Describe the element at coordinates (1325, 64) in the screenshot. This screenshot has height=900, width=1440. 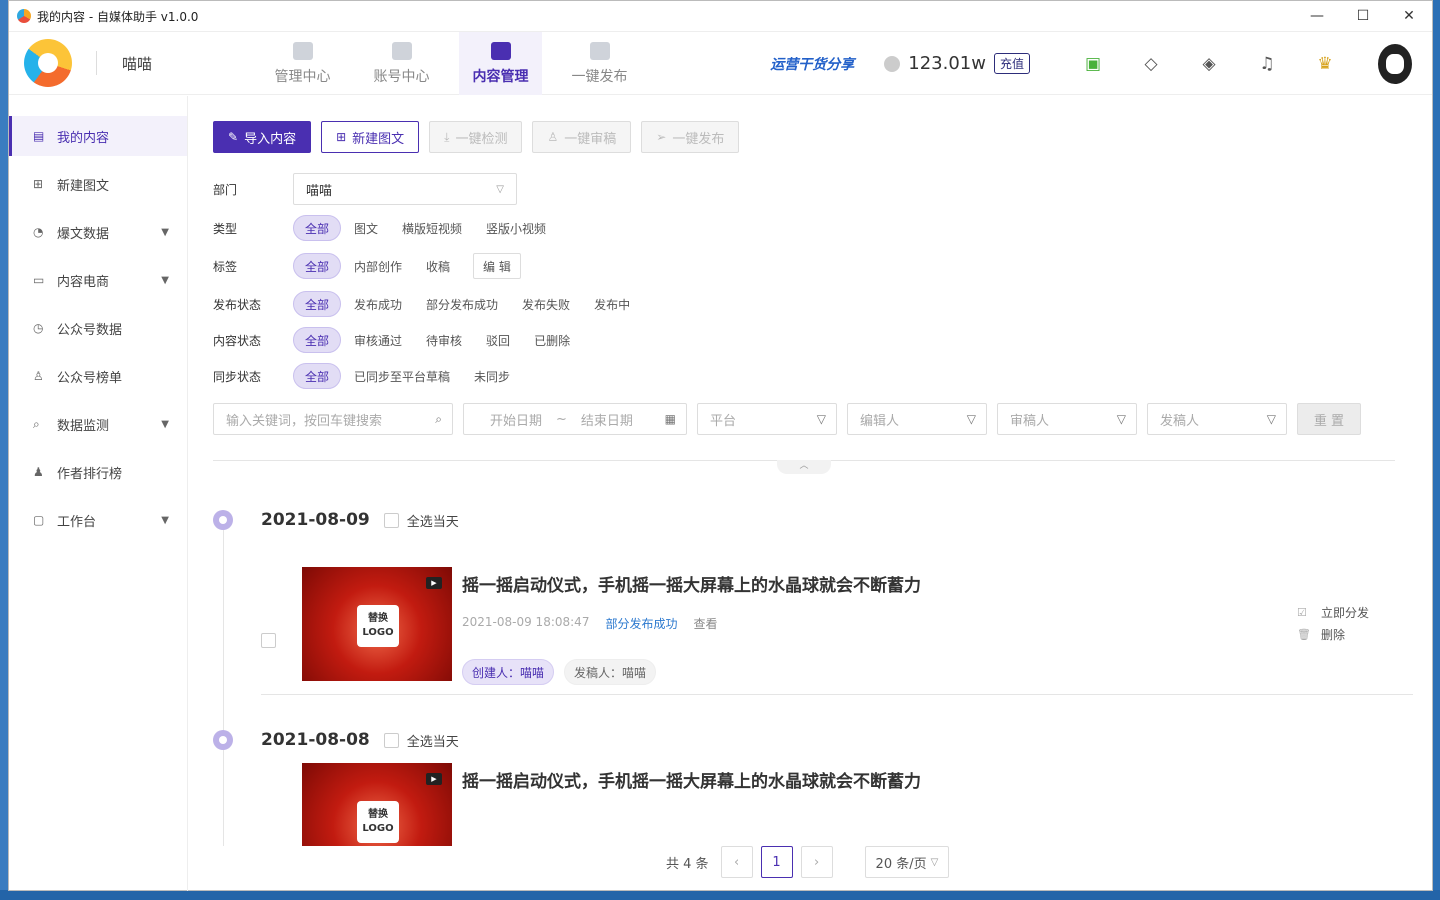
I see `crown-icon: ♛` at that location.